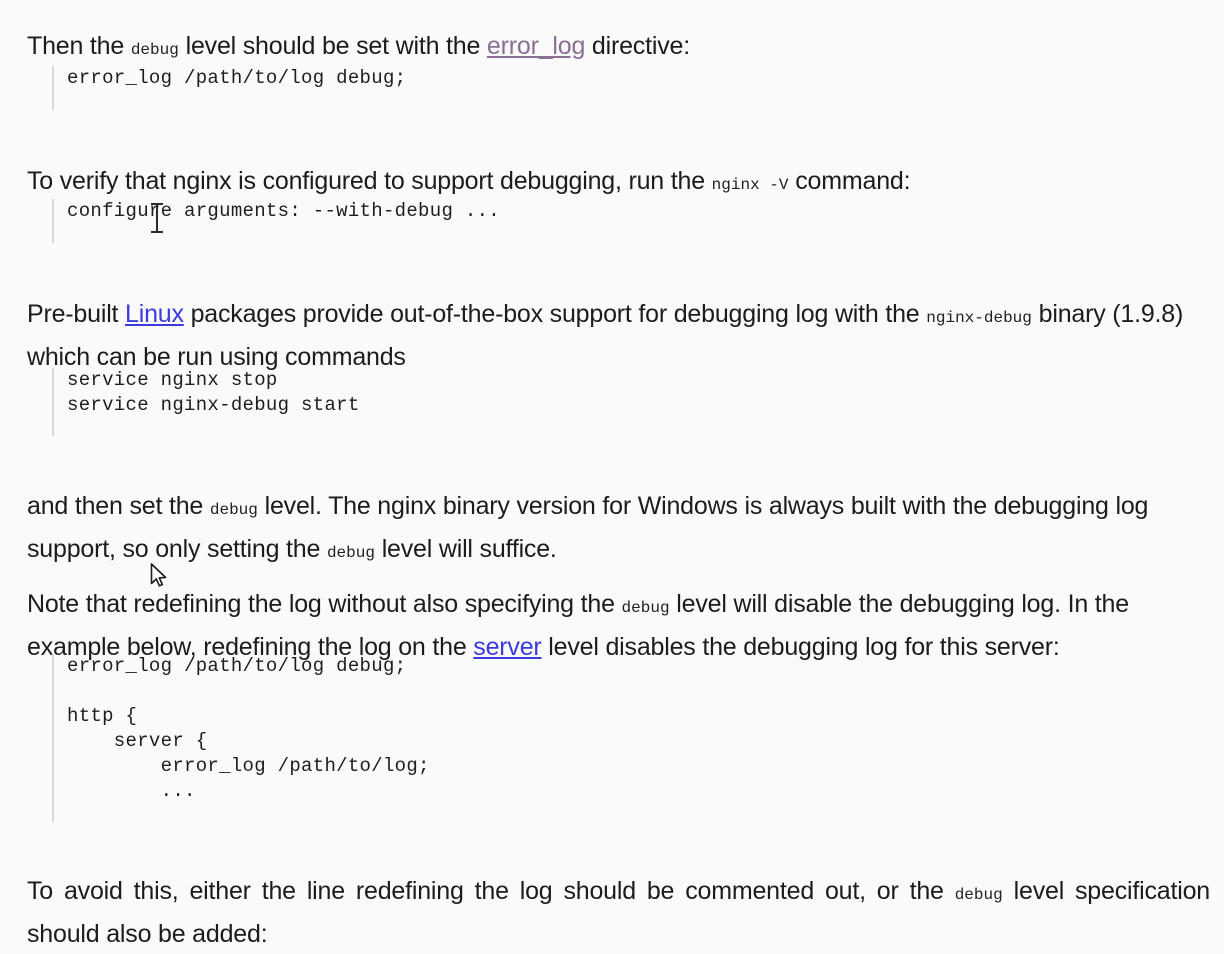 The image size is (1224, 954). I want to click on code-block-error-log-debug: error_log /path/to/log debug;, so click(229, 88).